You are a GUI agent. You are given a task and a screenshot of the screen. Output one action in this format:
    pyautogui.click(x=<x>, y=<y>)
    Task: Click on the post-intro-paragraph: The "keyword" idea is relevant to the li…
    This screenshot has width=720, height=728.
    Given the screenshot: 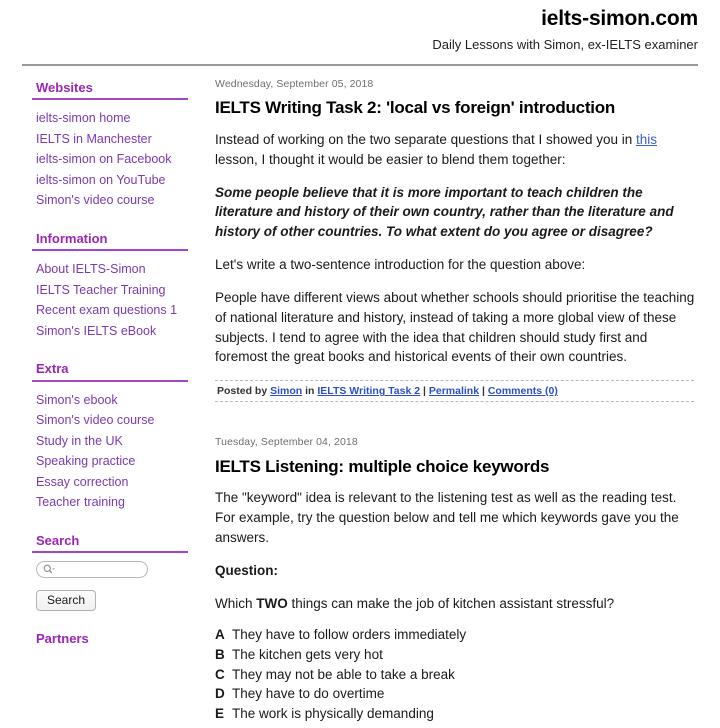 What is the action you would take?
    pyautogui.click(x=447, y=517)
    